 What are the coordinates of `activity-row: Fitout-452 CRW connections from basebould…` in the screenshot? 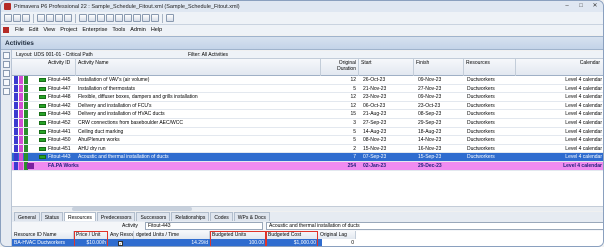 It's located at (307, 123).